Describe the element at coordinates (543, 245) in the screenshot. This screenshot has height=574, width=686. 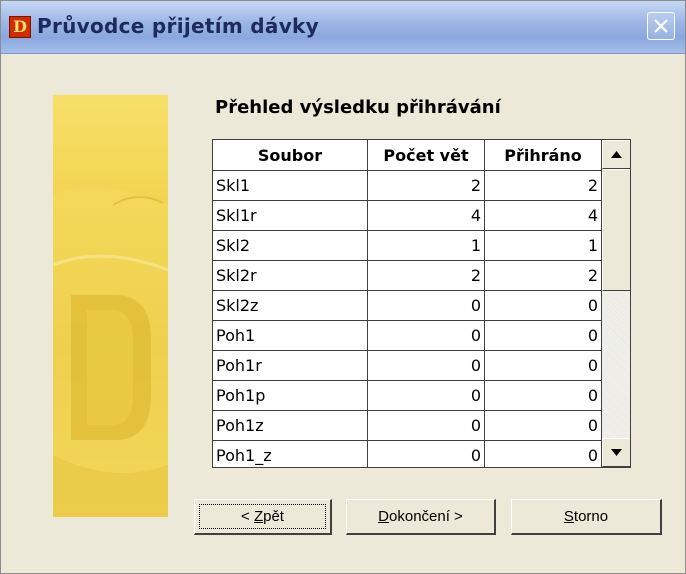
I see `cell-imported: 1` at that location.